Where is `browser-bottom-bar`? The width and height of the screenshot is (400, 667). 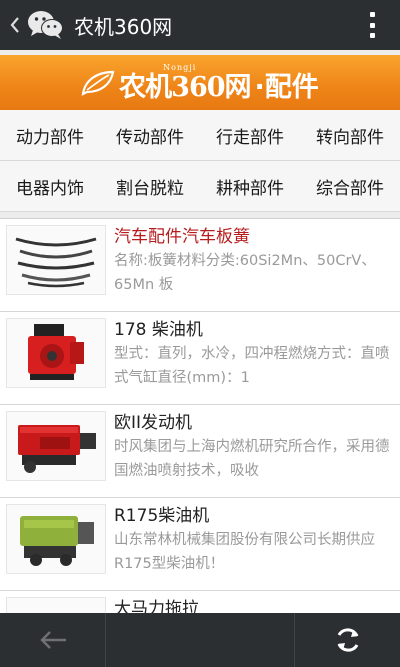
browser-bottom-bar is located at coordinates (200, 640).